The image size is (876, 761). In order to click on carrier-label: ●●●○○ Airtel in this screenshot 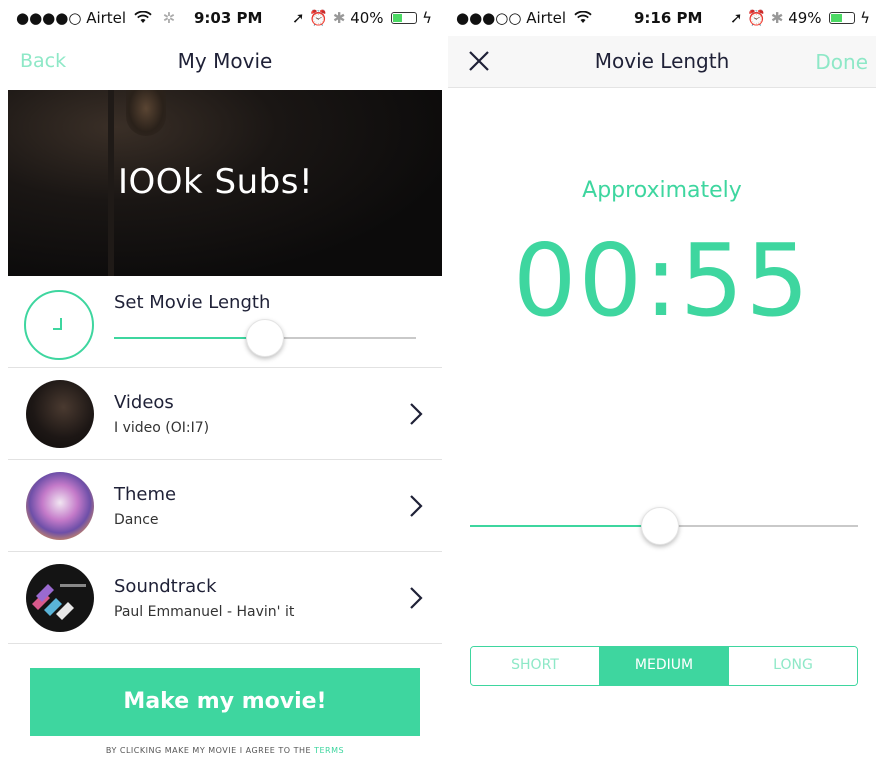, I will do `click(524, 18)`.